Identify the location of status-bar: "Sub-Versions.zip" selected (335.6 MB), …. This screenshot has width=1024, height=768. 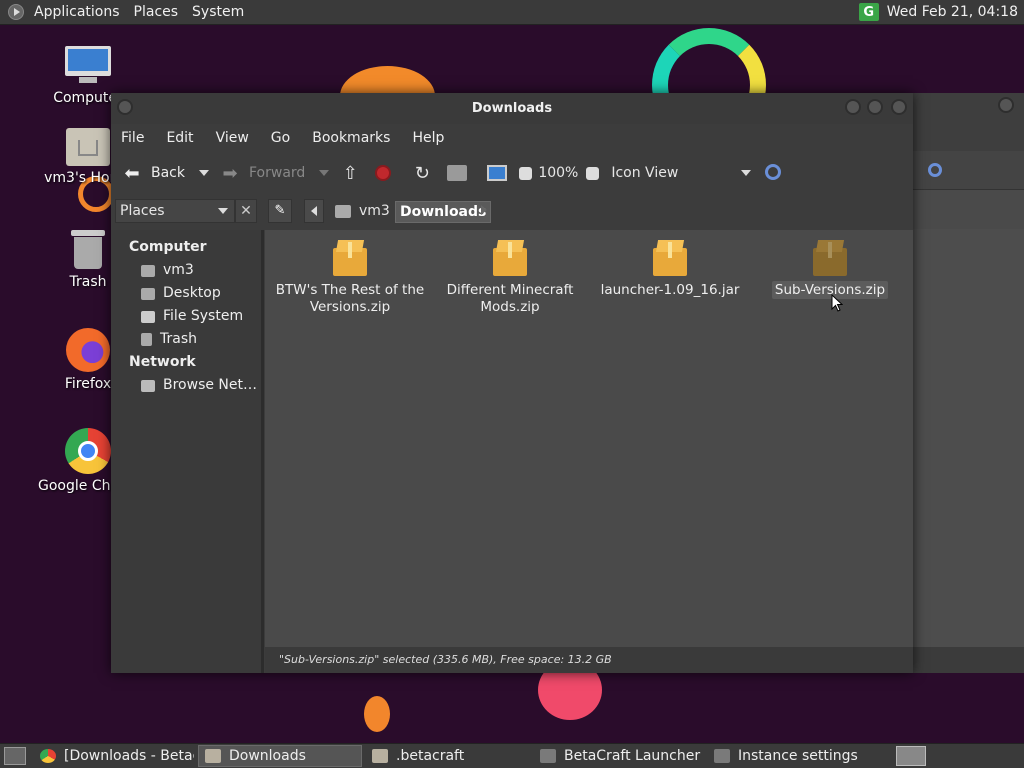
(589, 660).